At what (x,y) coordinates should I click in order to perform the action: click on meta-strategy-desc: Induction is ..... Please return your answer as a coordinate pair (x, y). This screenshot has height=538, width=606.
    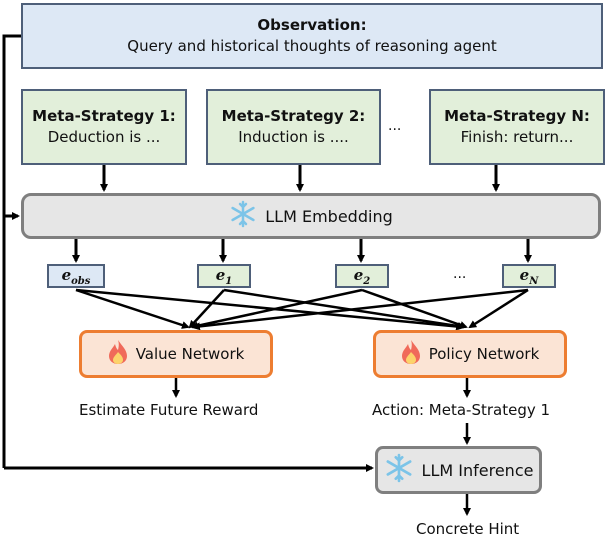
    Looking at the image, I should click on (293, 137).